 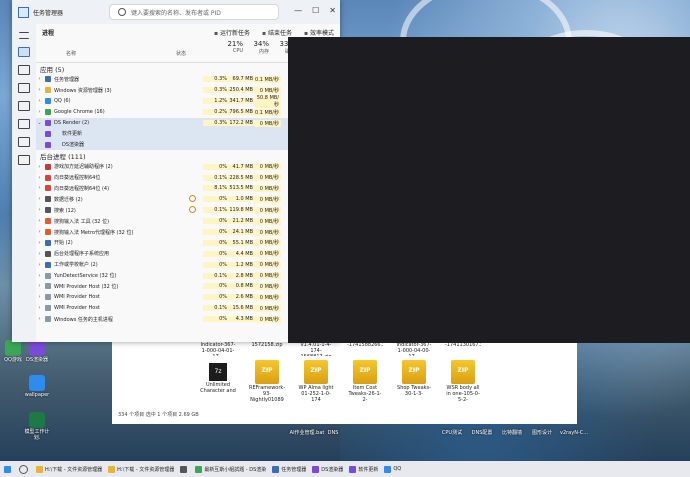 I want to click on folder-icon, so click(x=39, y=469).